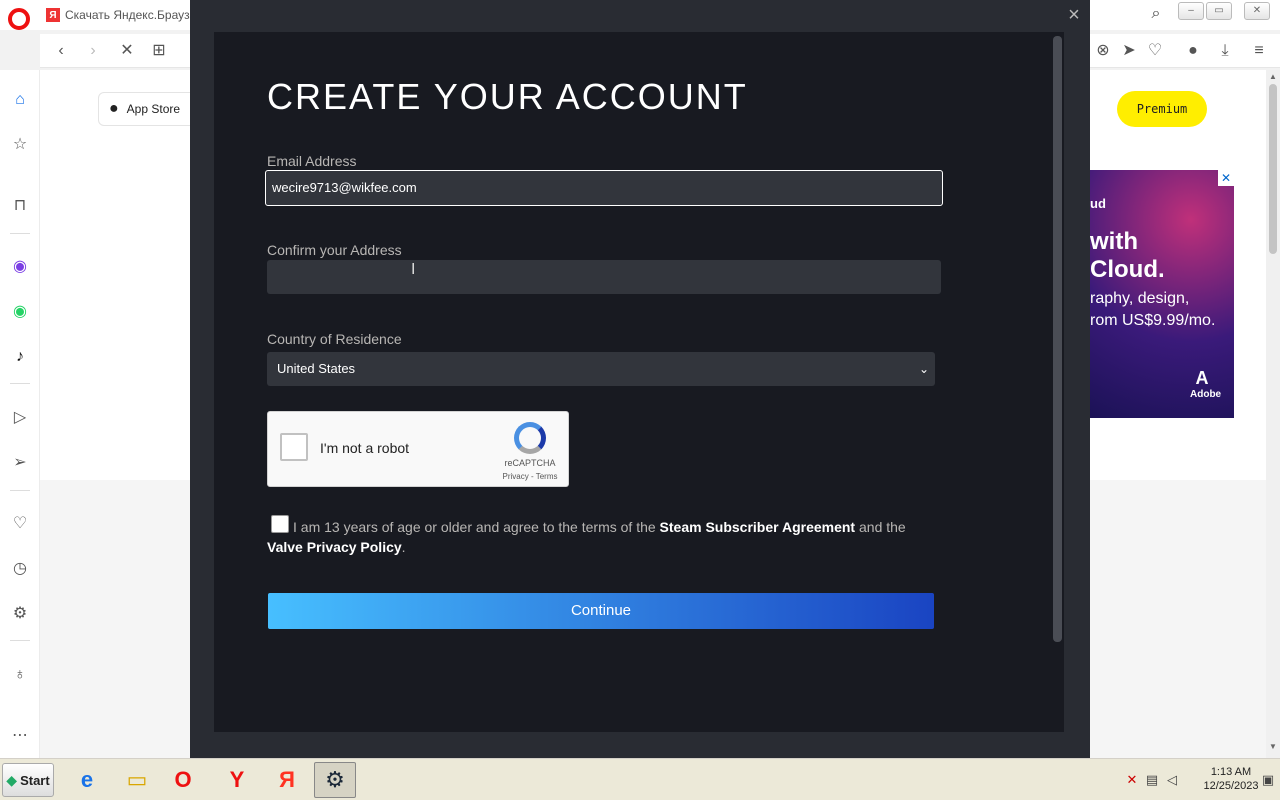 Image resolution: width=1280 pixels, height=800 pixels. I want to click on apple-icon: ●, so click(114, 108).